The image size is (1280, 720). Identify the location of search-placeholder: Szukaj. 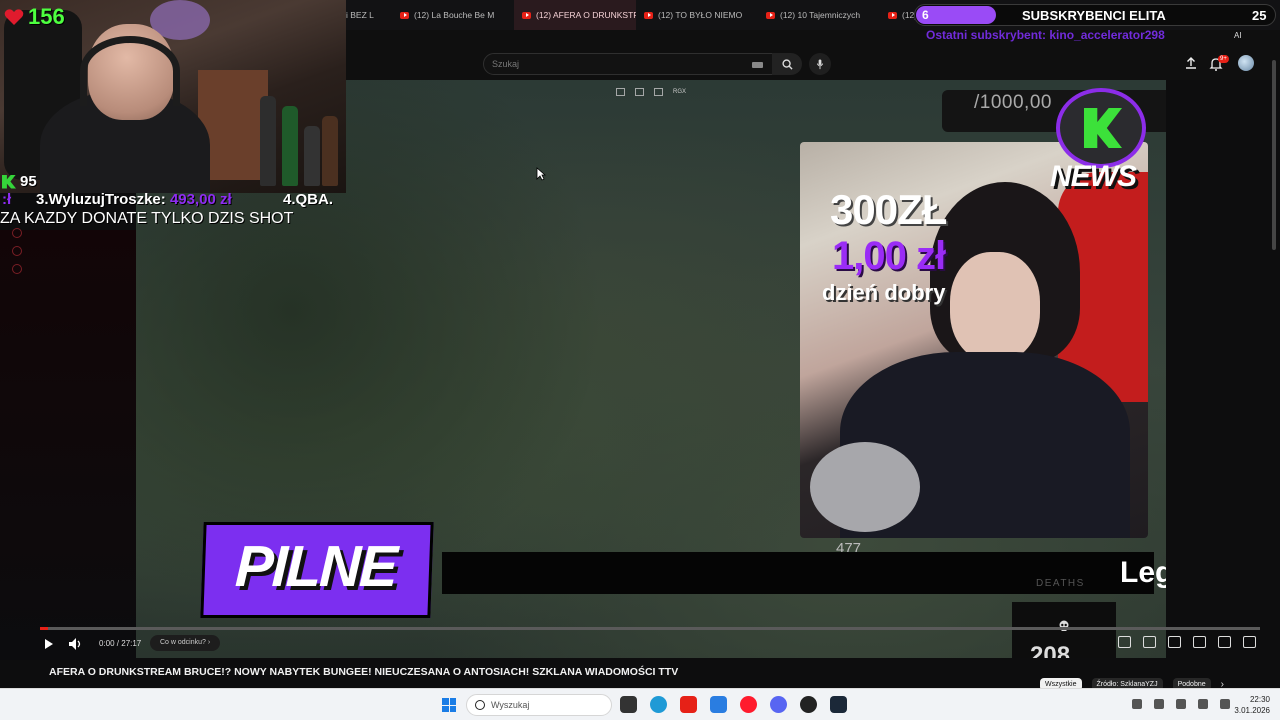
(506, 64).